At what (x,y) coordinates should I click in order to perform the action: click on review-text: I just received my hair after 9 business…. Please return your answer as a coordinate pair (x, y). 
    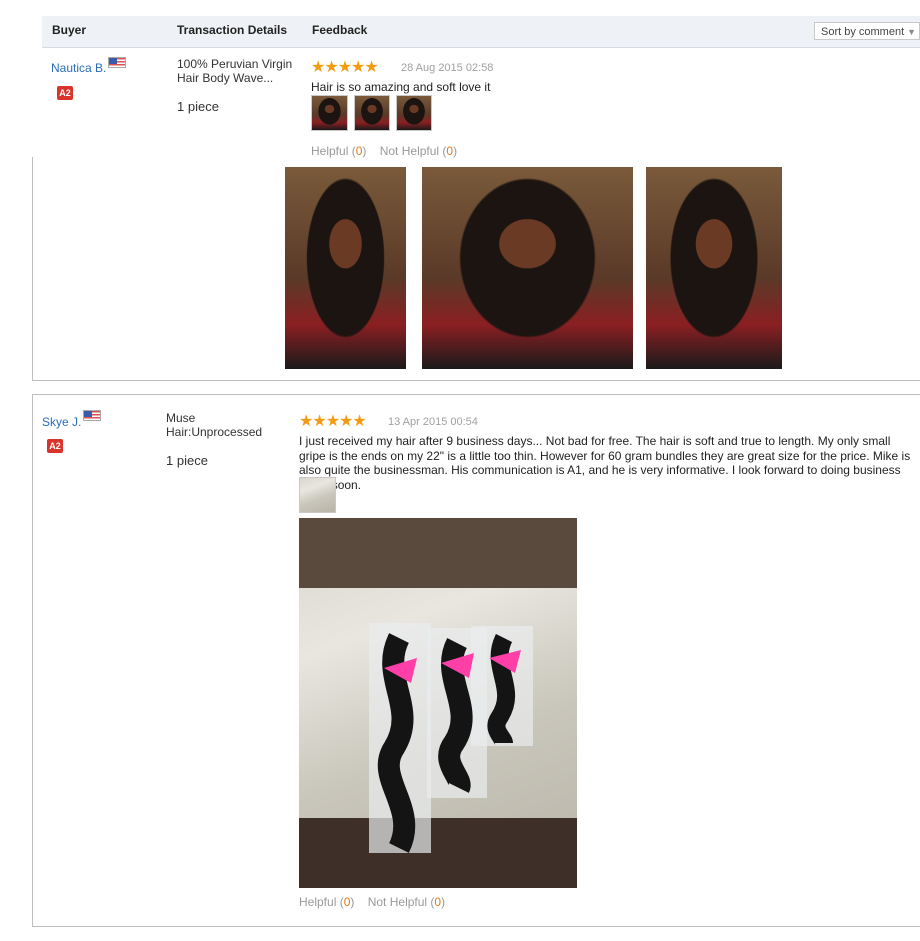
    Looking at the image, I should click on (605, 463).